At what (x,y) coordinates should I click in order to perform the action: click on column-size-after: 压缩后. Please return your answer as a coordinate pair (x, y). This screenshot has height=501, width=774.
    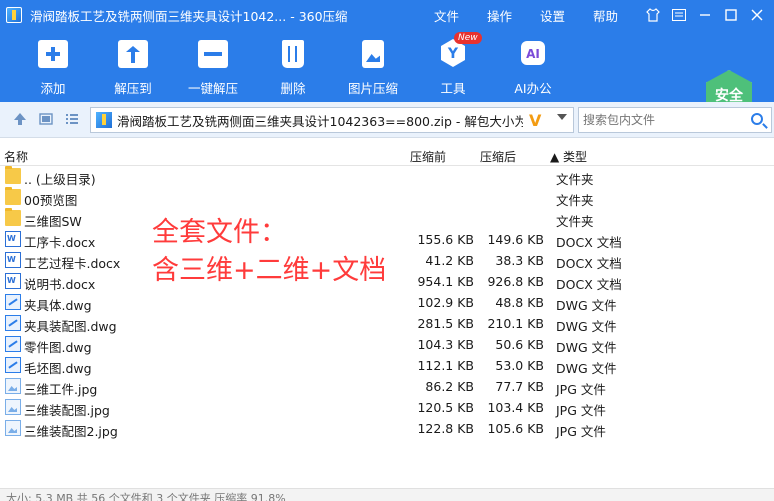
    Looking at the image, I should click on (498, 156).